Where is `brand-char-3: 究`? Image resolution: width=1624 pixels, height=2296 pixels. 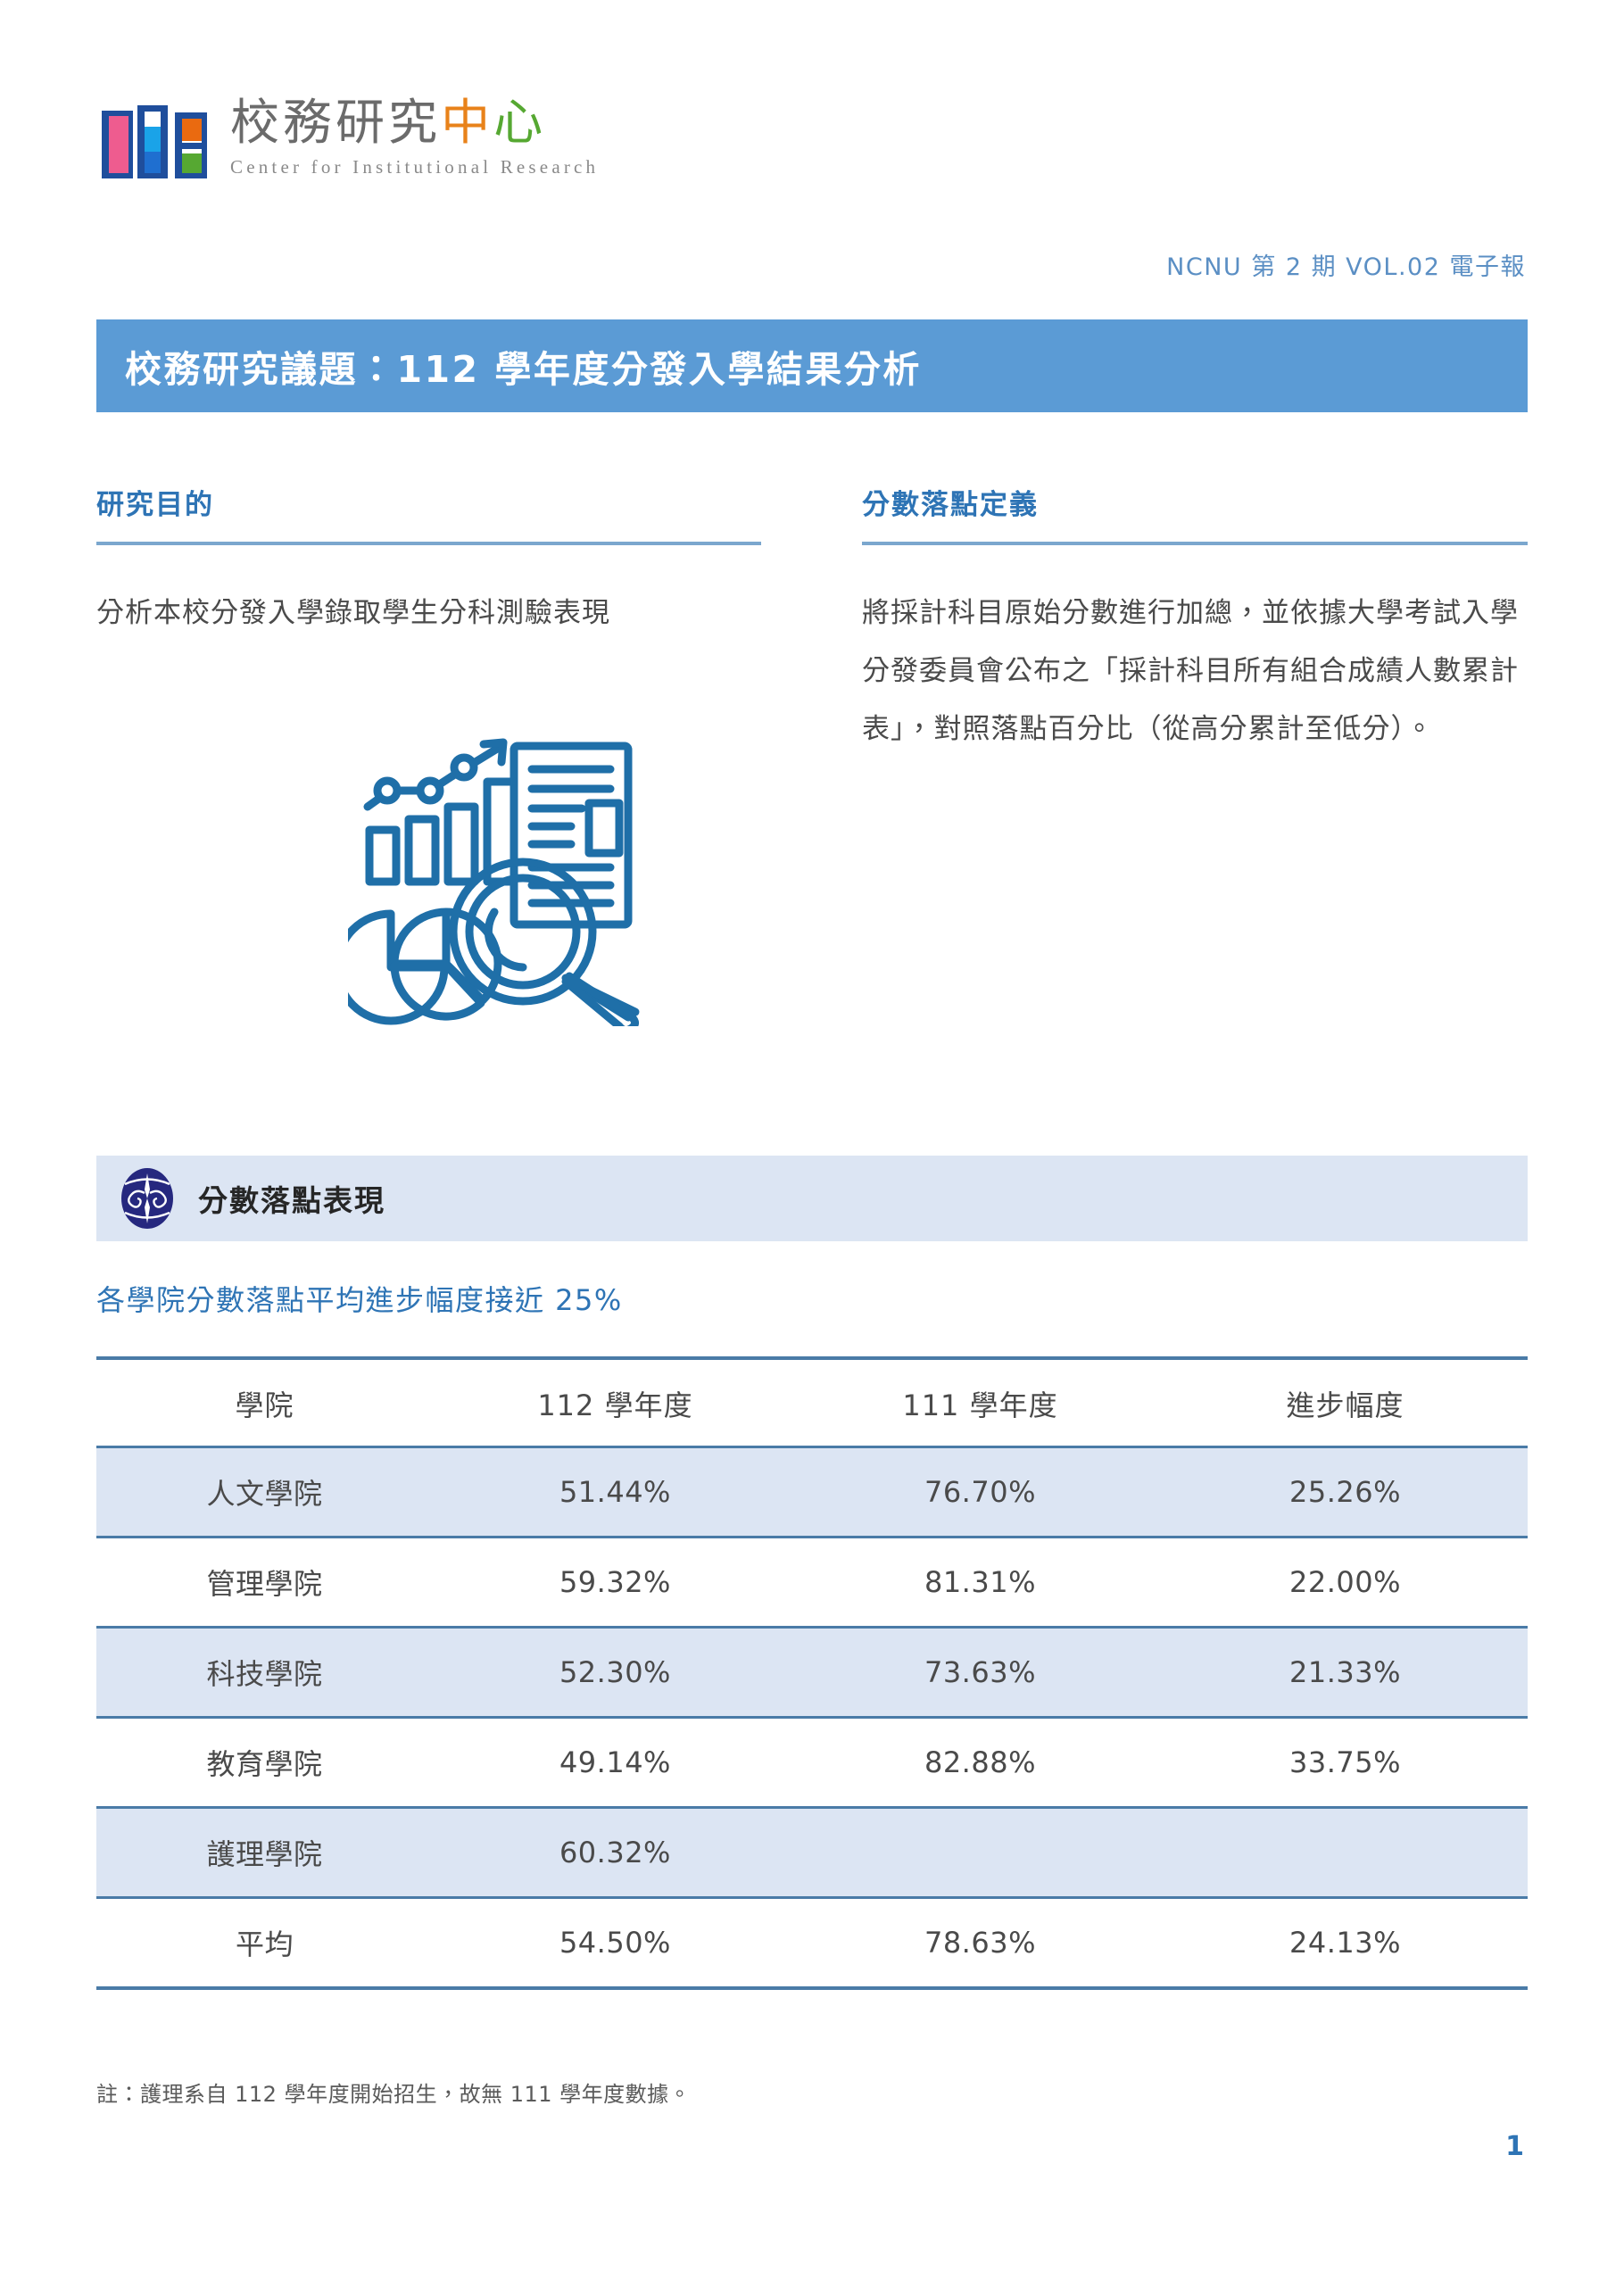 brand-char-3: 究 is located at coordinates (415, 122).